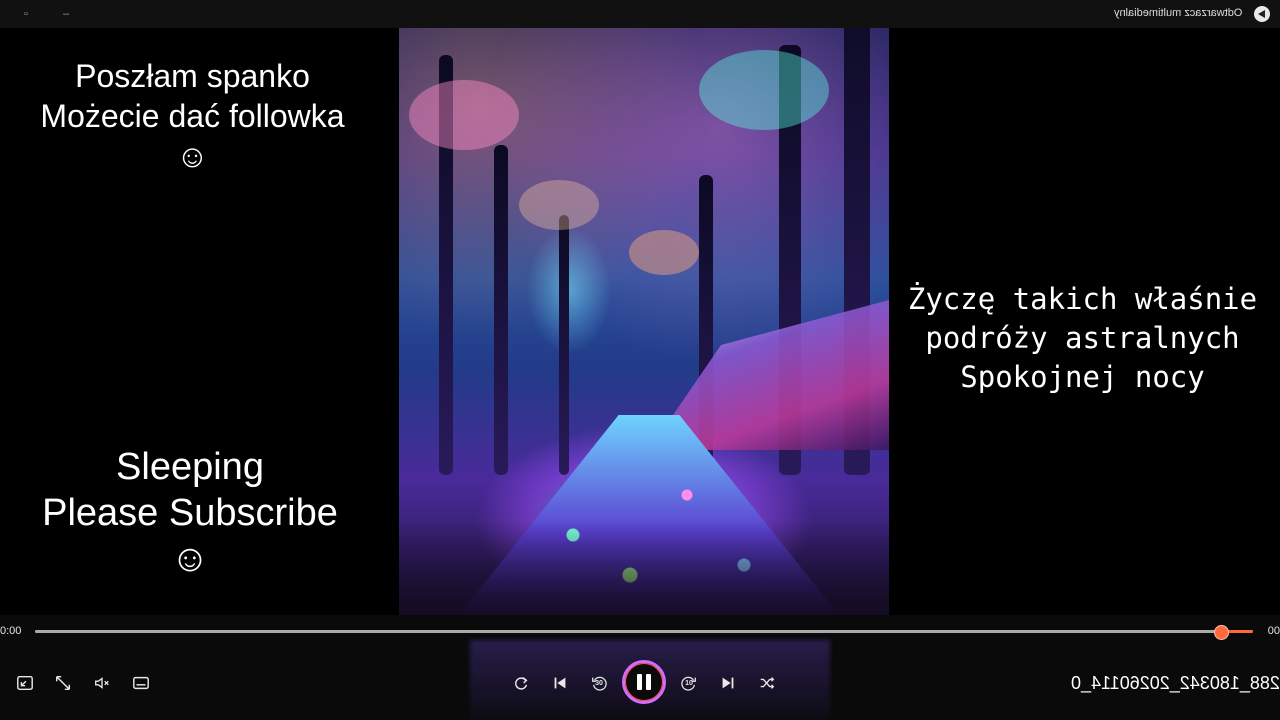 This screenshot has width=1280, height=720. I want to click on shuffle-button, so click(767, 683).